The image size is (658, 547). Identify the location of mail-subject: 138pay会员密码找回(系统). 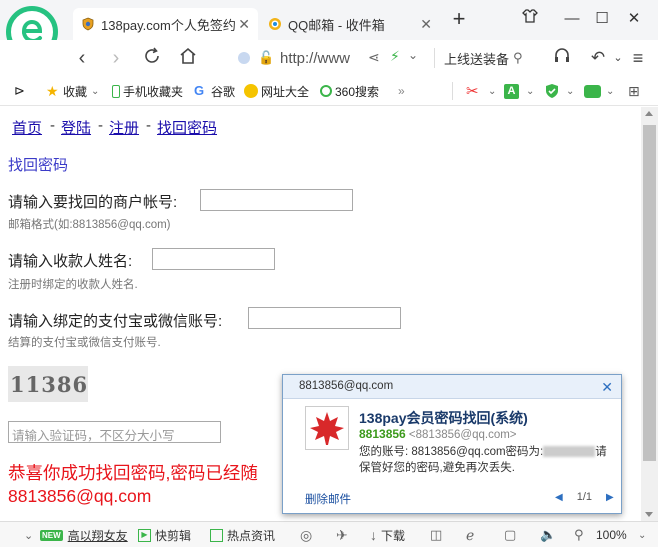
(443, 418).